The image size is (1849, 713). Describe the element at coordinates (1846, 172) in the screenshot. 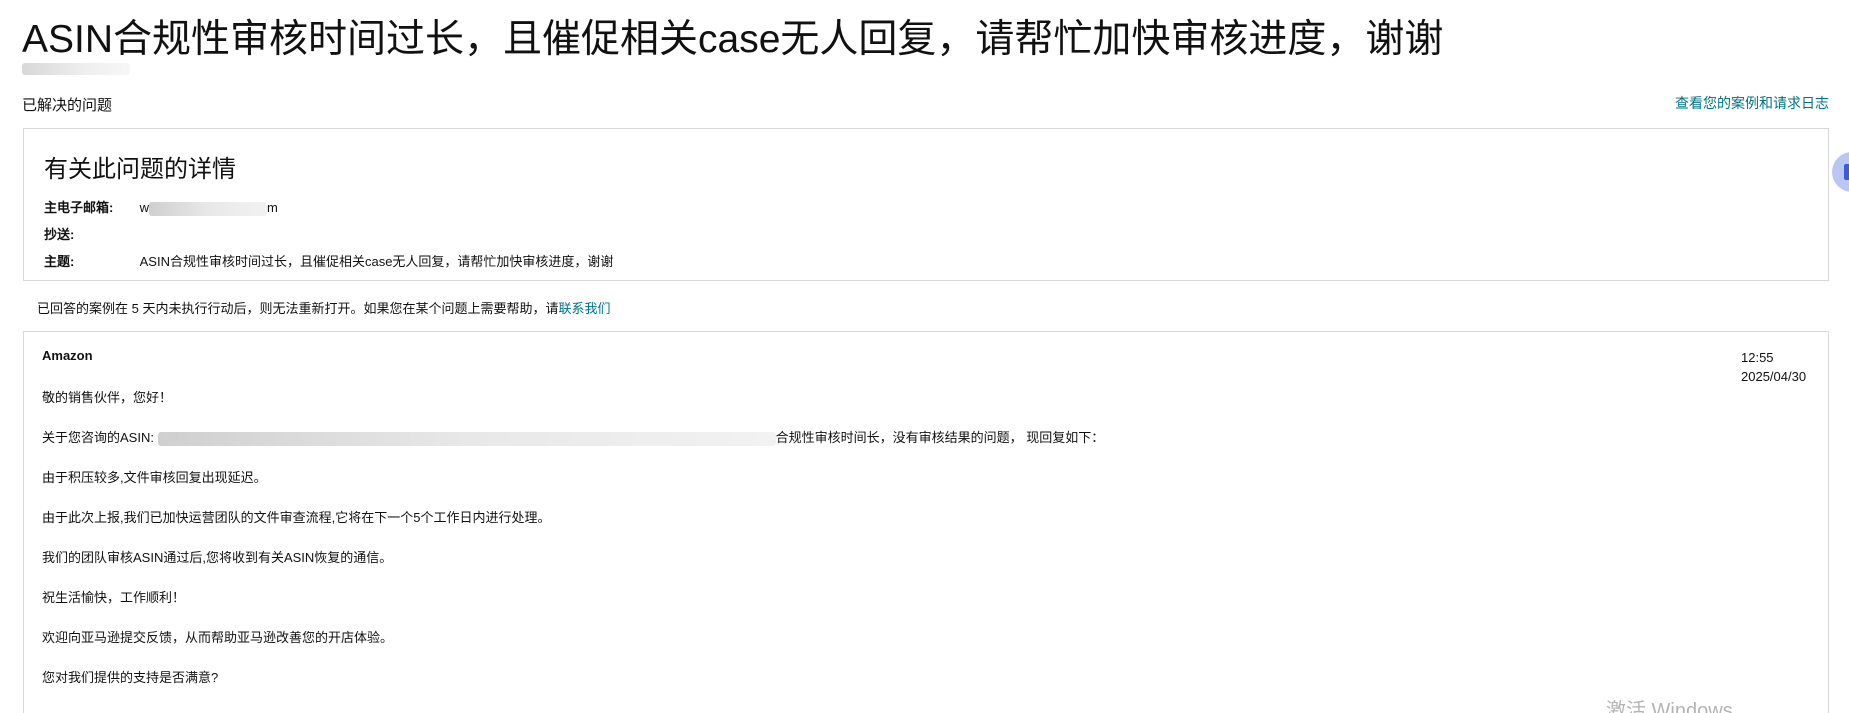

I see `side-panel-icon` at that location.